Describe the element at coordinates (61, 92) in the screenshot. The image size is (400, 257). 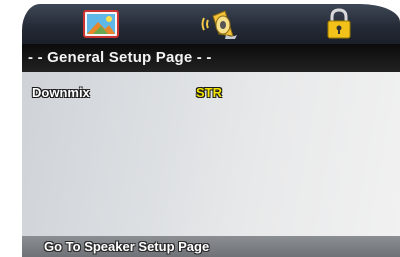
I see `downmix-label: Downmix` at that location.